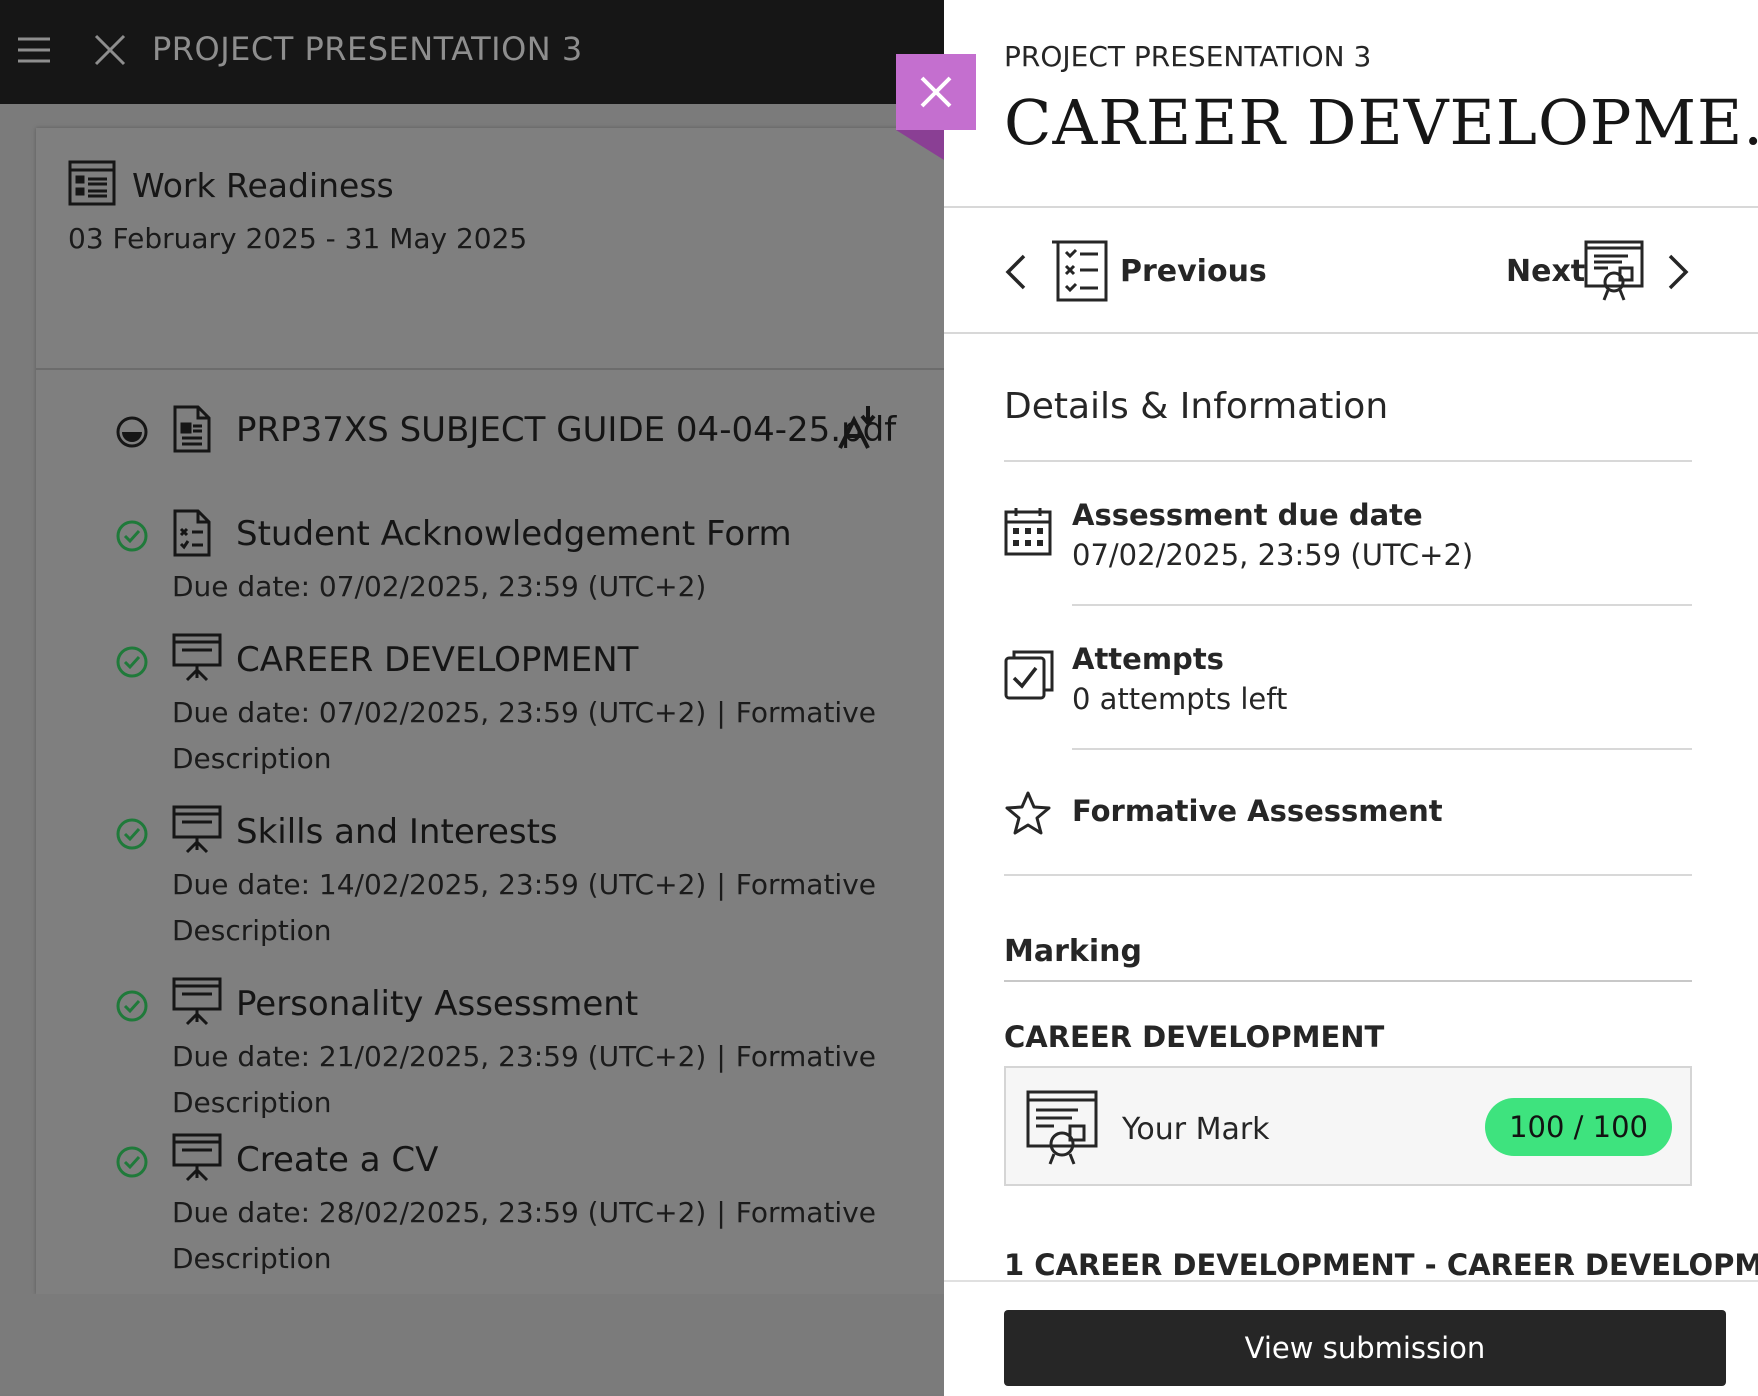 The width and height of the screenshot is (1758, 1396). I want to click on item-title: Create a CV, so click(337, 1160).